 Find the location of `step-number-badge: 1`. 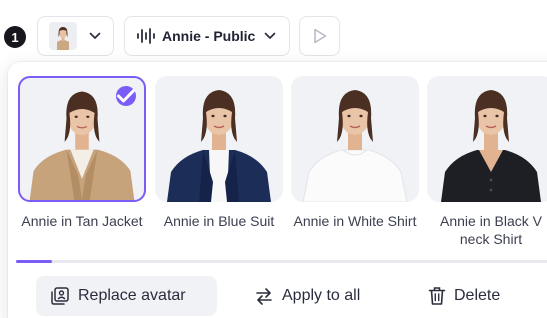

step-number-badge: 1 is located at coordinates (15, 37).